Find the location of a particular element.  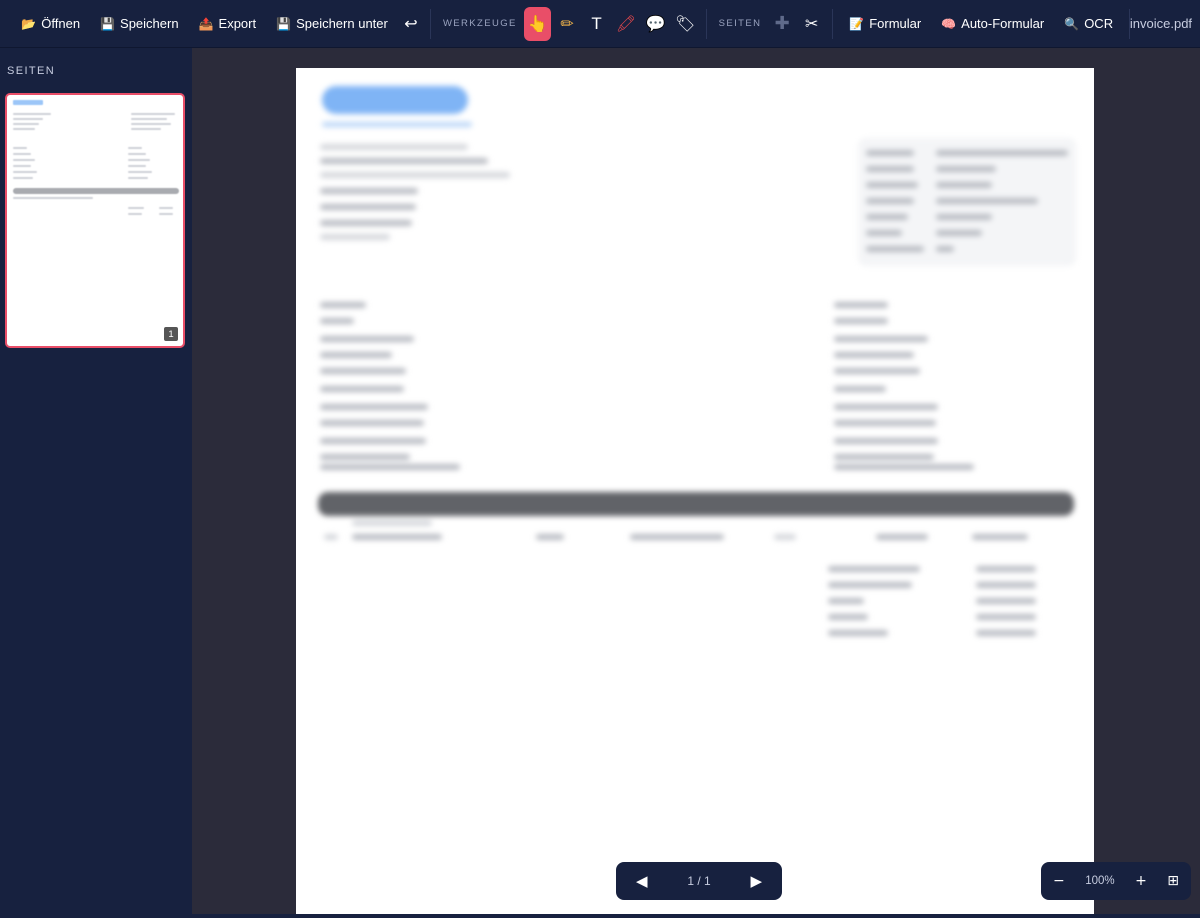

magnifier-icon: 🔍 is located at coordinates (1072, 23).